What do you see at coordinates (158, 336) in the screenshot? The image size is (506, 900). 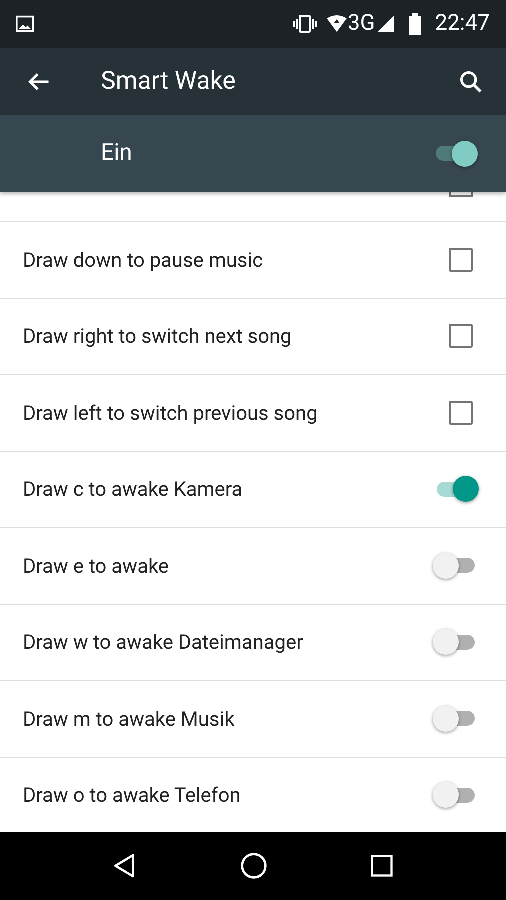 I see `setting-label: Draw right to switch next song` at bounding box center [158, 336].